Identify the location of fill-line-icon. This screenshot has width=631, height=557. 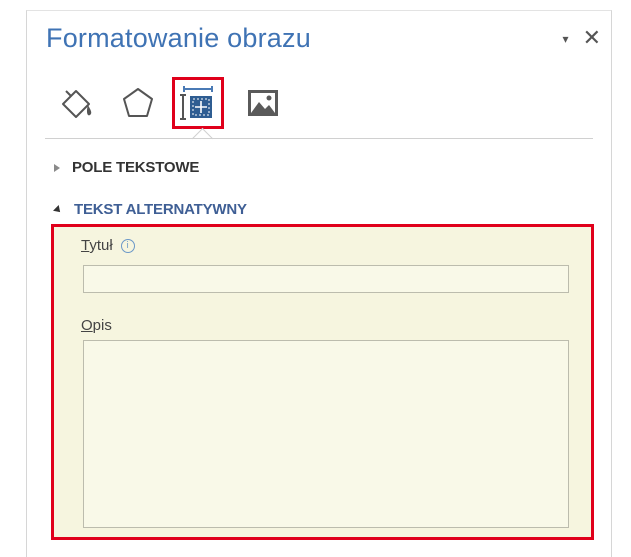
(77, 104).